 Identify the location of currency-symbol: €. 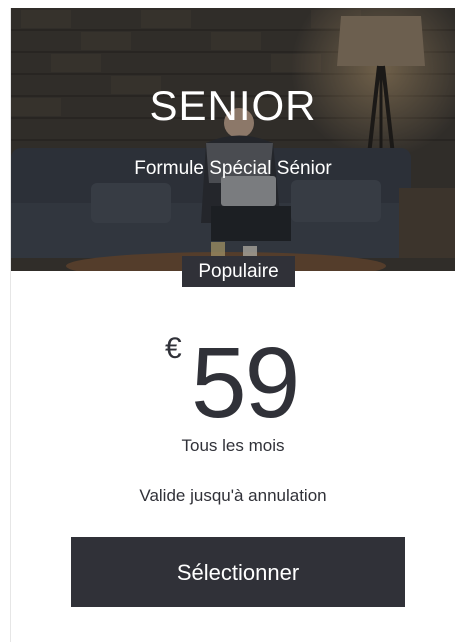
(173, 348).